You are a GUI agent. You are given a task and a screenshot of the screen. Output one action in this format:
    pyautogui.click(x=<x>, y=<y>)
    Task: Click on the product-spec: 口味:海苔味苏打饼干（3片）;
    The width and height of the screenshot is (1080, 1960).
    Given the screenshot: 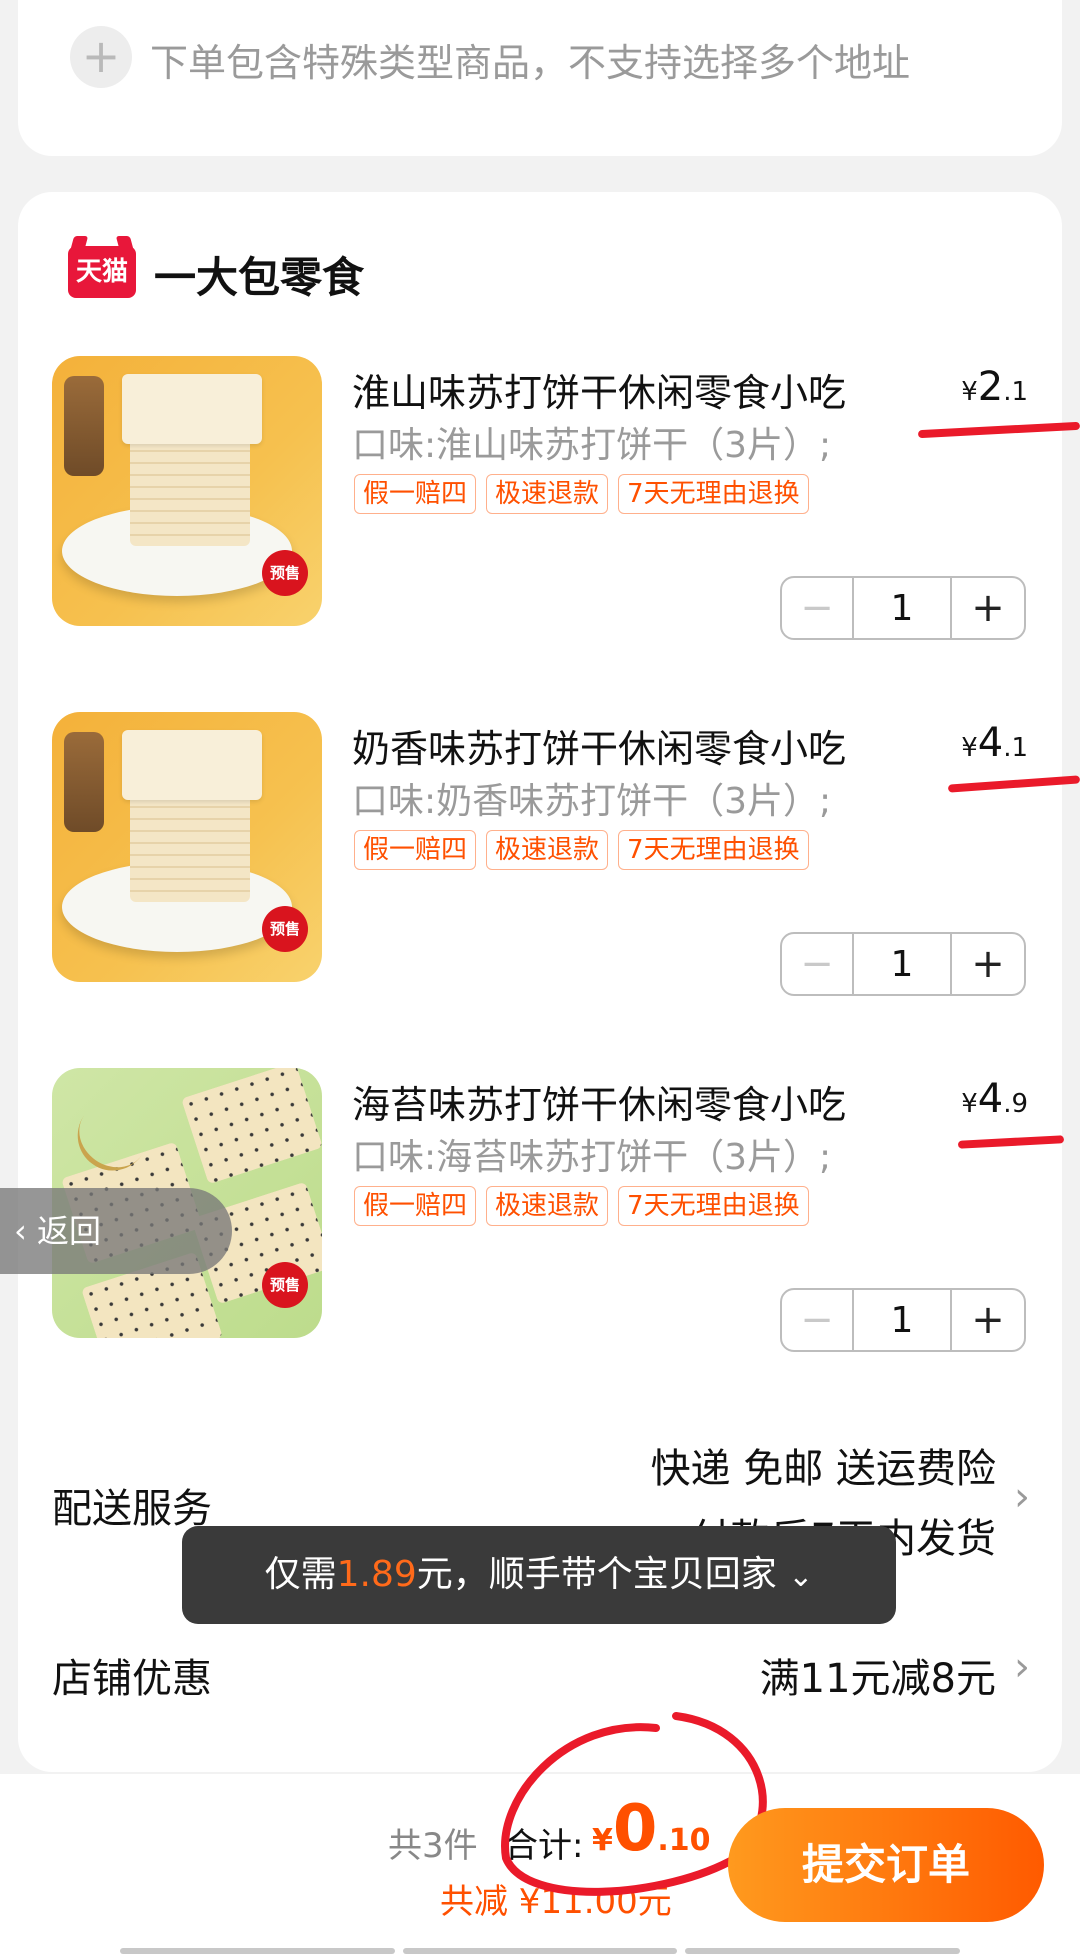 What is the action you would take?
    pyautogui.click(x=591, y=1154)
    